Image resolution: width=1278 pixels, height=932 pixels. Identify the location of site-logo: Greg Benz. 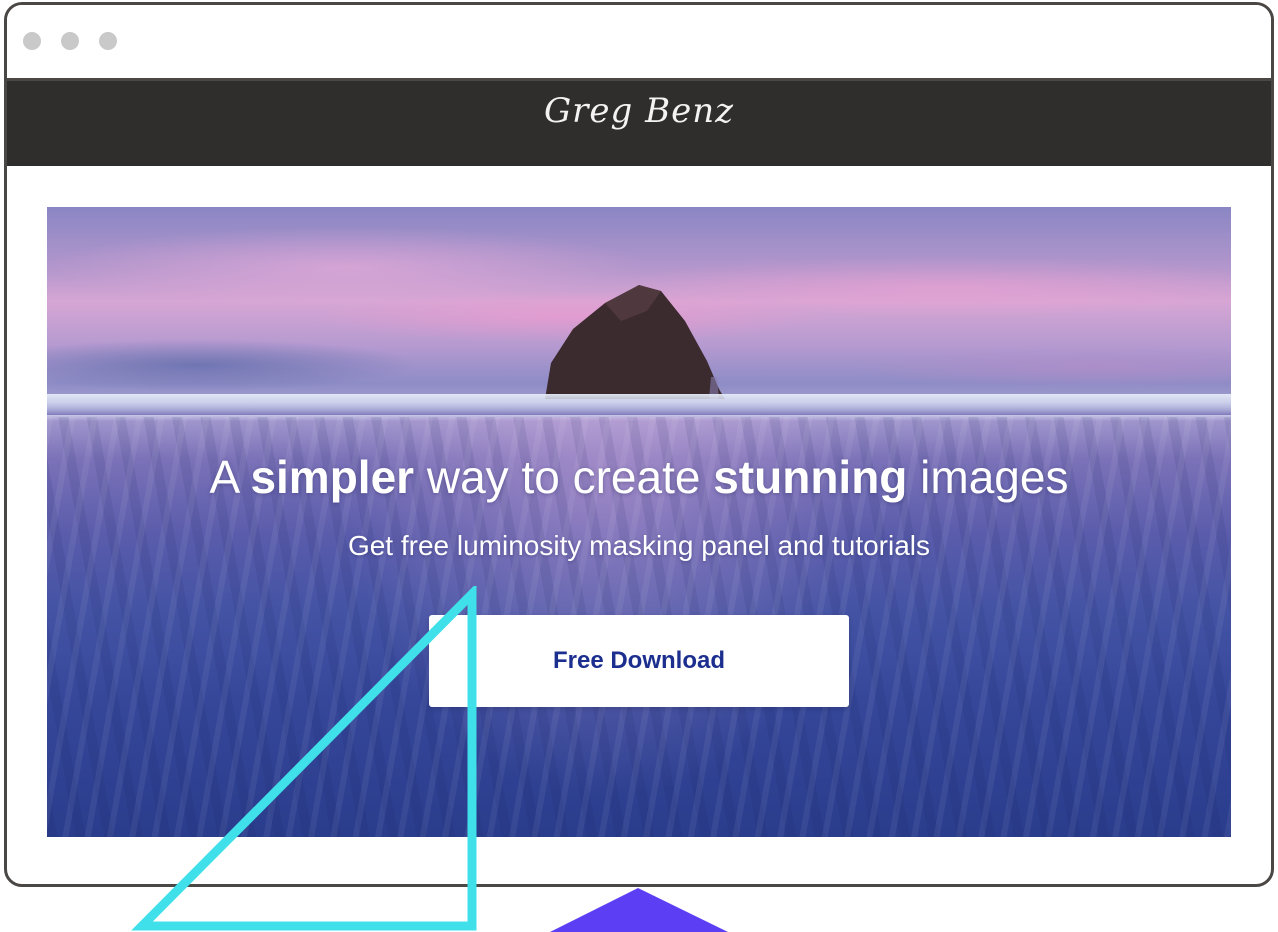
(639, 111).